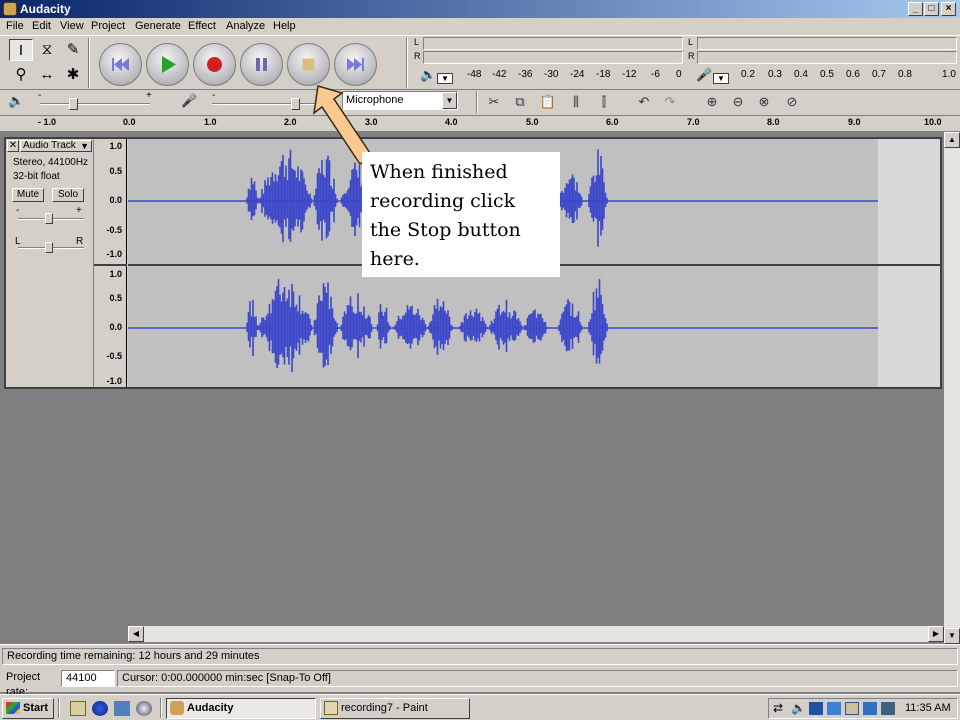  What do you see at coordinates (778, 708) in the screenshot?
I see `network-icon: ⇄` at bounding box center [778, 708].